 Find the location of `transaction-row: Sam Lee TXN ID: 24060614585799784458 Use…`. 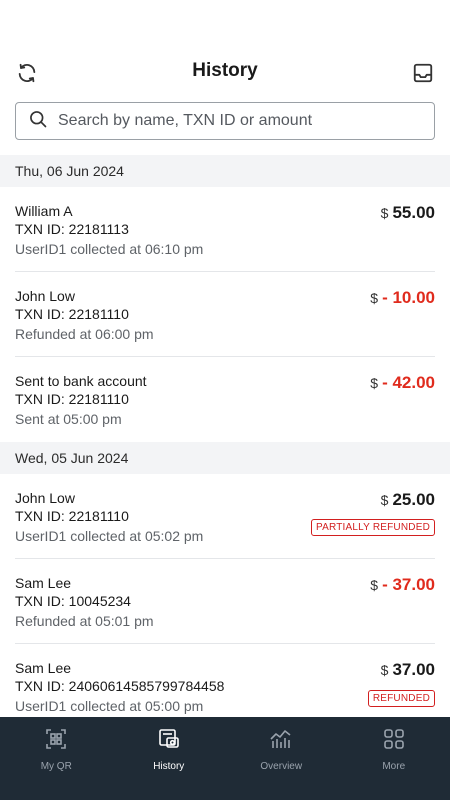

transaction-row: Sam Lee TXN ID: 24060614585799784458 Use… is located at coordinates (225, 680).